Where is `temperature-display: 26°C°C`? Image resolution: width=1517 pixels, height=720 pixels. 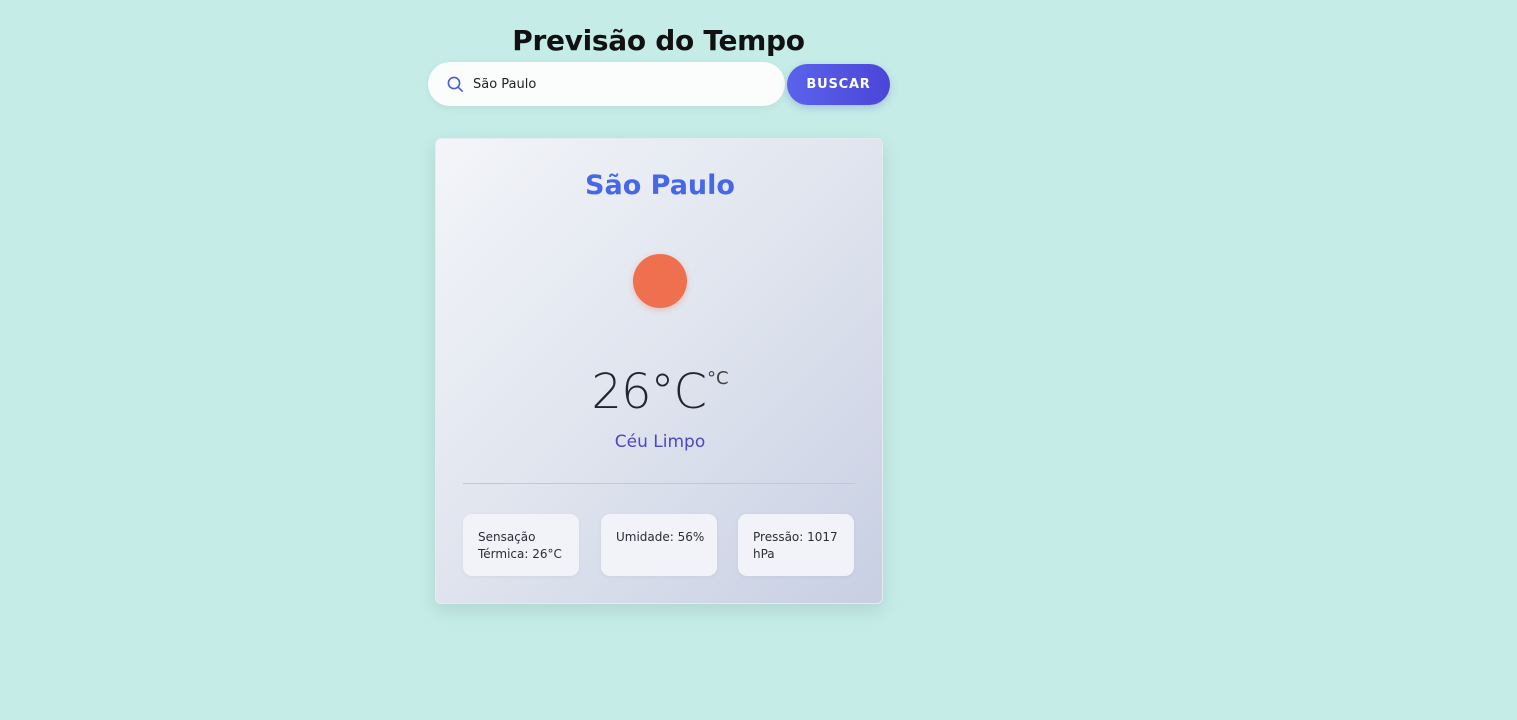 temperature-display: 26°C°C is located at coordinates (660, 392).